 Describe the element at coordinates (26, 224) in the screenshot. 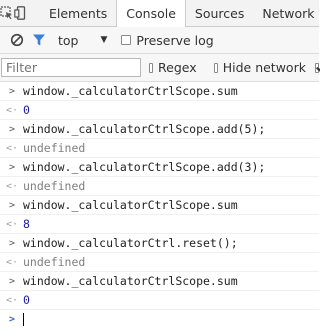

I see `console-result: 8` at that location.